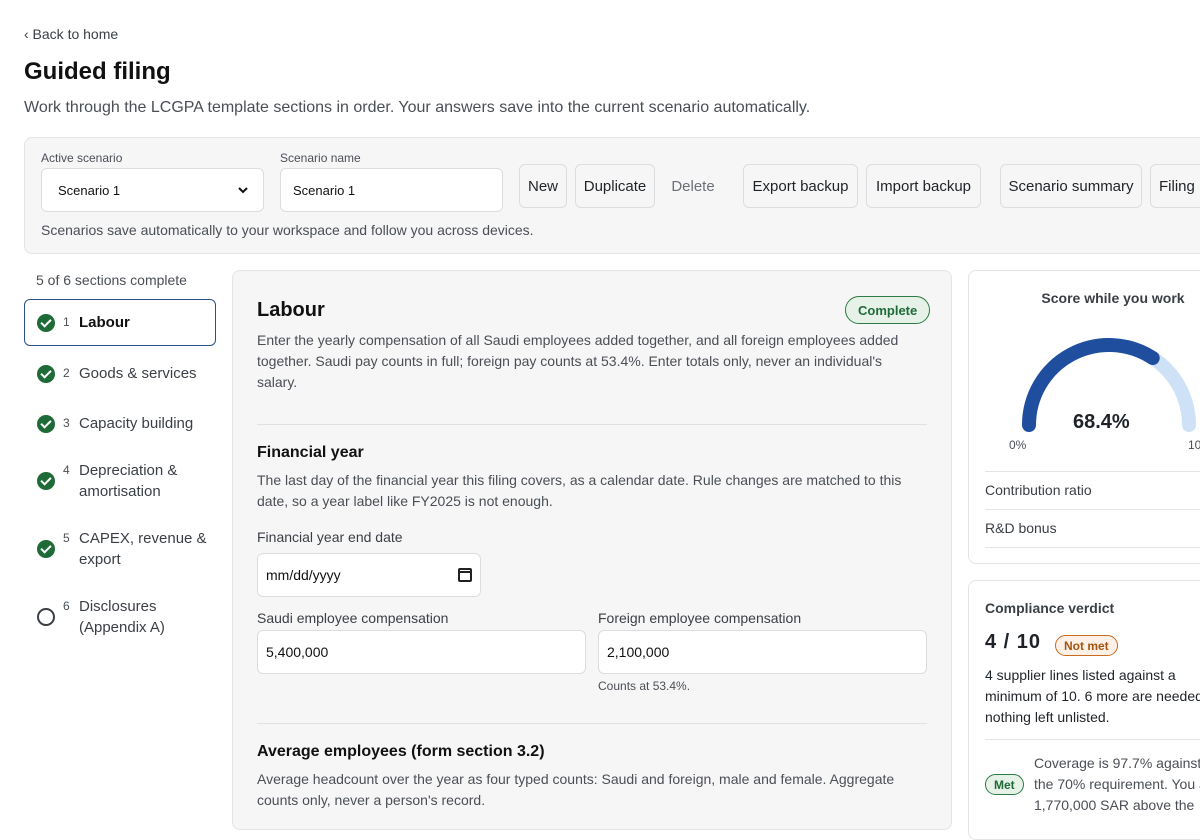 This screenshot has width=1200, height=840. Describe the element at coordinates (1092, 528) in the screenshot. I see `rd-bonus-row: R&D bonus` at that location.